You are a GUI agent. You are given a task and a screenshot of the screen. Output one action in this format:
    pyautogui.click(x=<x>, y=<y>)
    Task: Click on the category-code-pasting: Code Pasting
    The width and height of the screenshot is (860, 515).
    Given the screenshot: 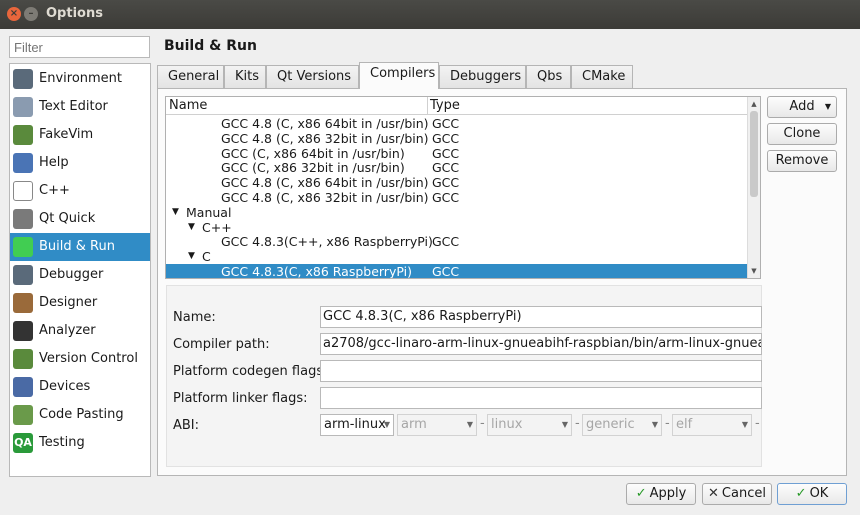 What is the action you would take?
    pyautogui.click(x=80, y=415)
    